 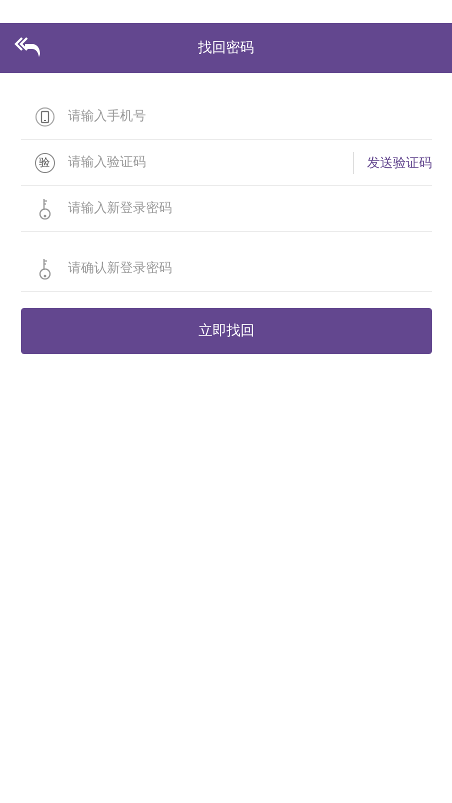 I want to click on badge-icon: 验, so click(x=44, y=162).